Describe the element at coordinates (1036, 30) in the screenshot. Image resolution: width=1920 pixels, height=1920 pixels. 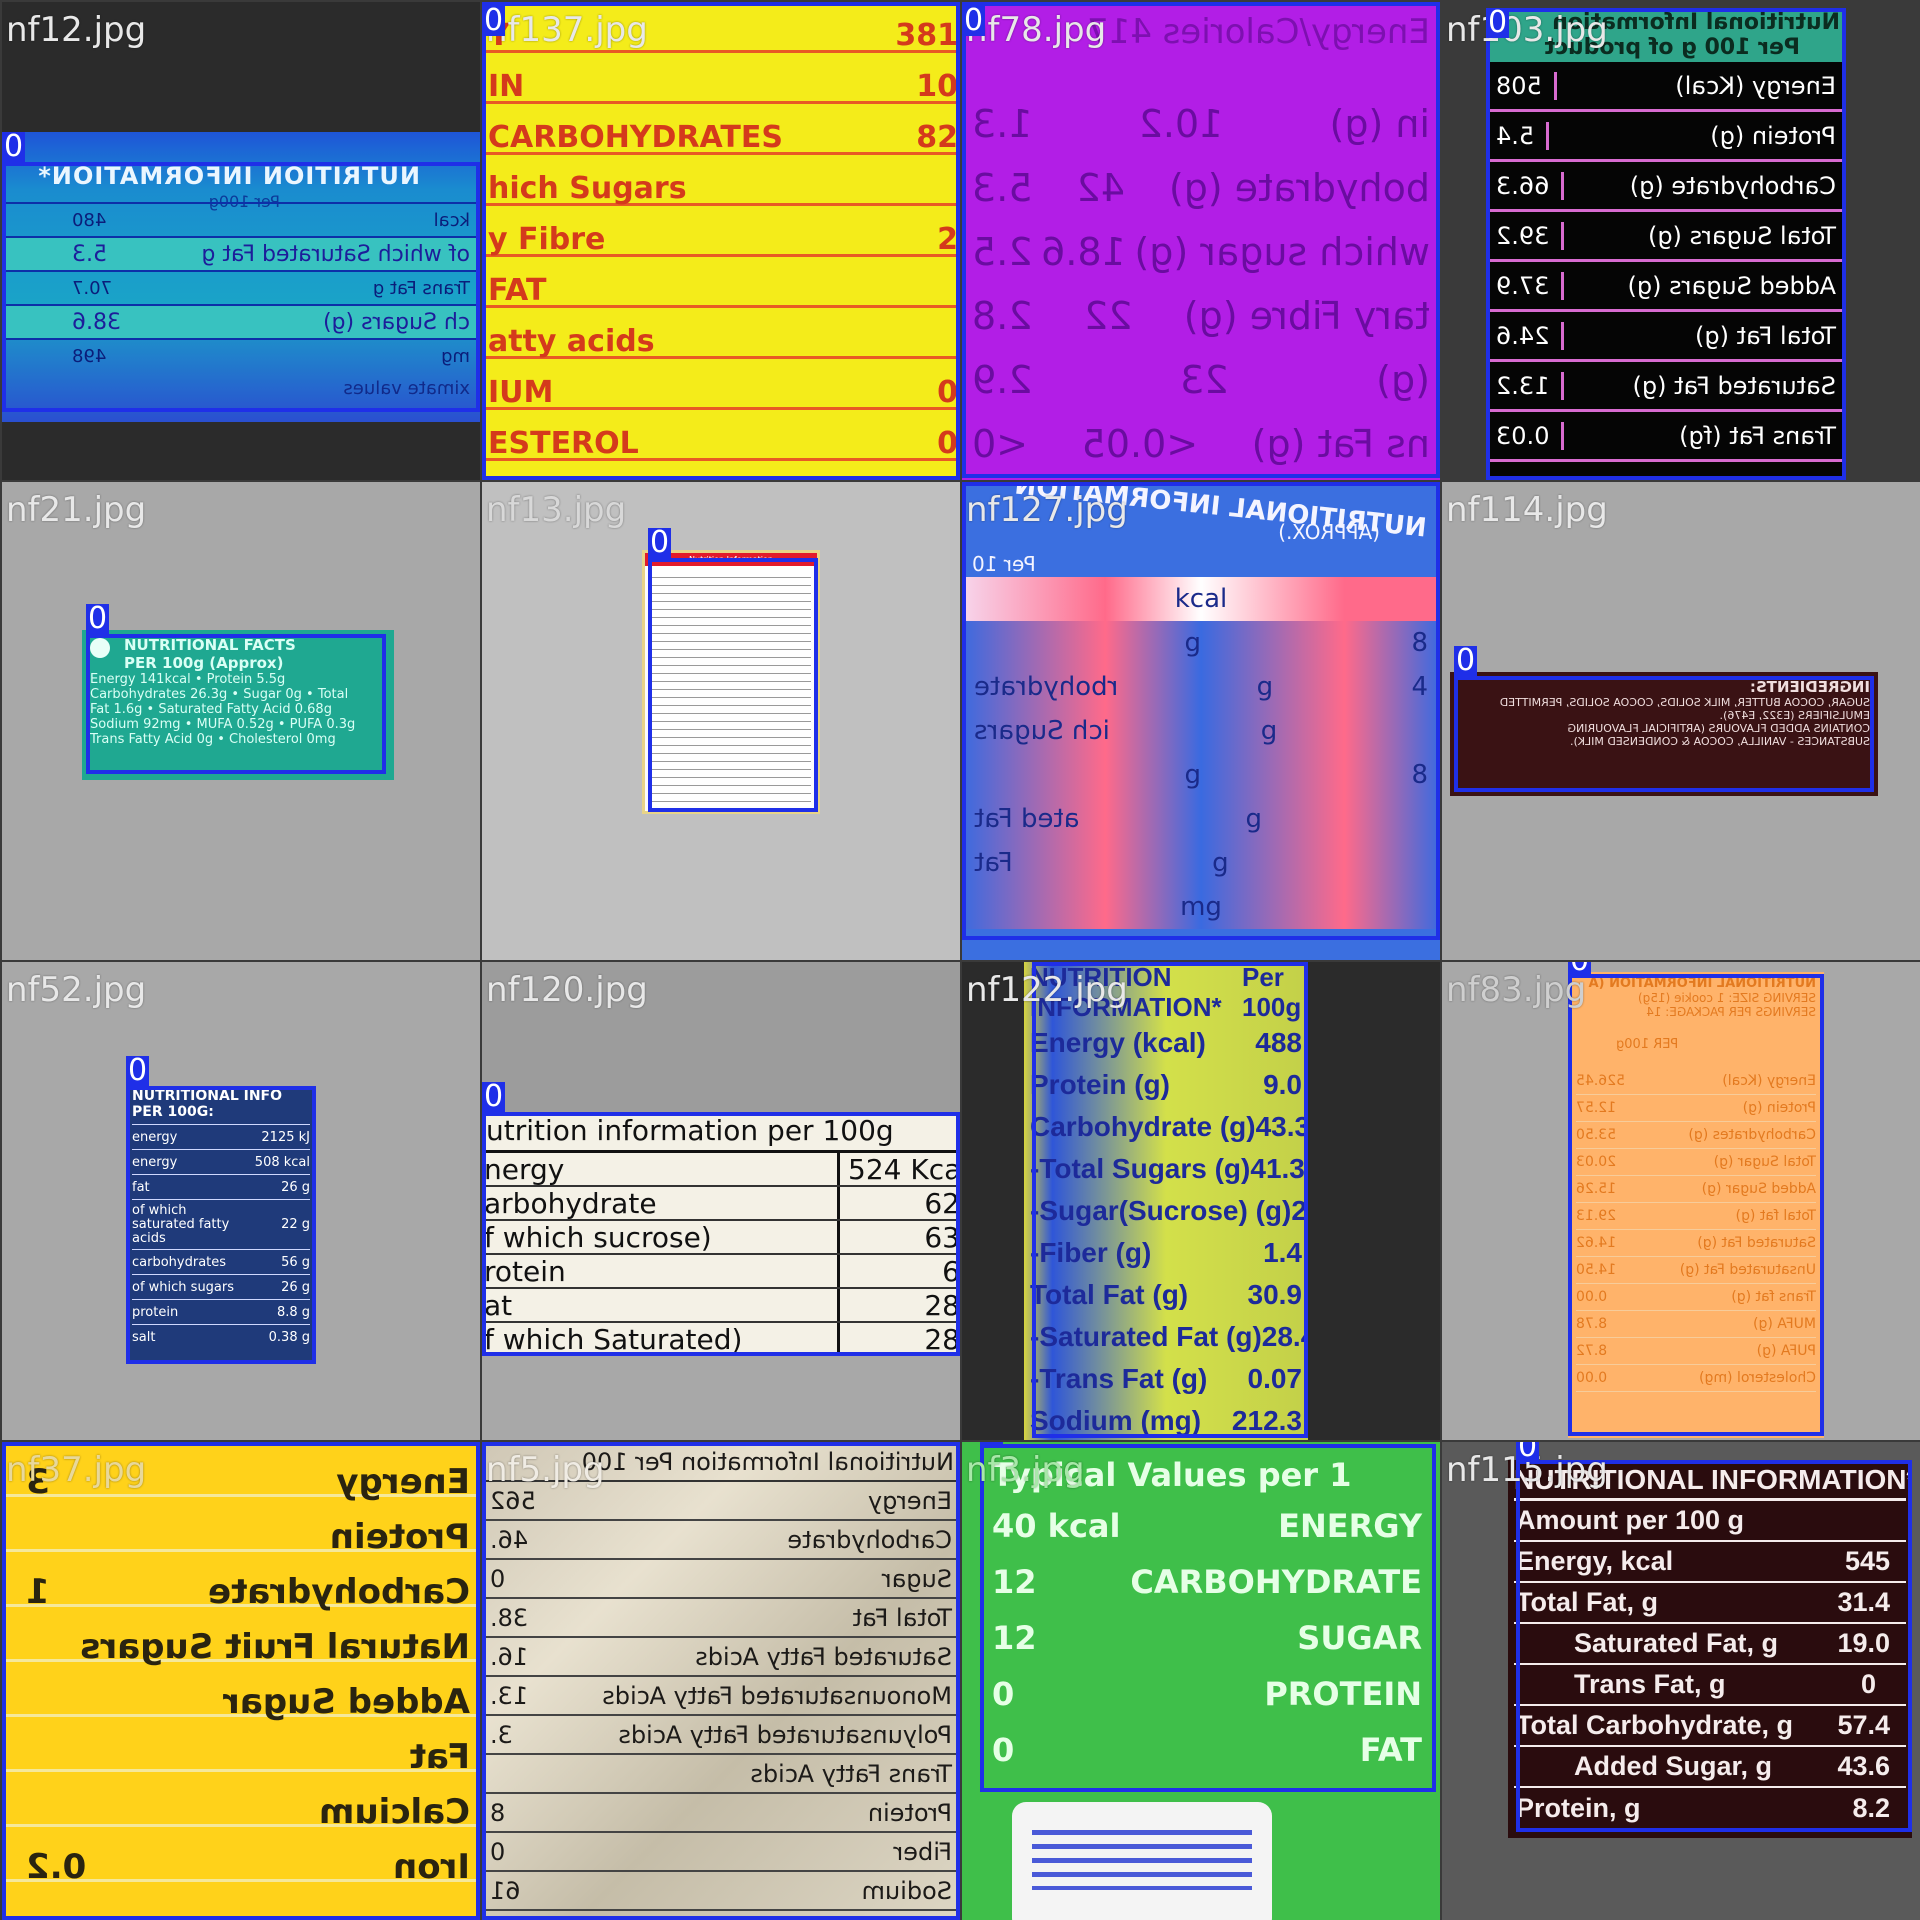
I see `file-name: nf78.jpg` at that location.